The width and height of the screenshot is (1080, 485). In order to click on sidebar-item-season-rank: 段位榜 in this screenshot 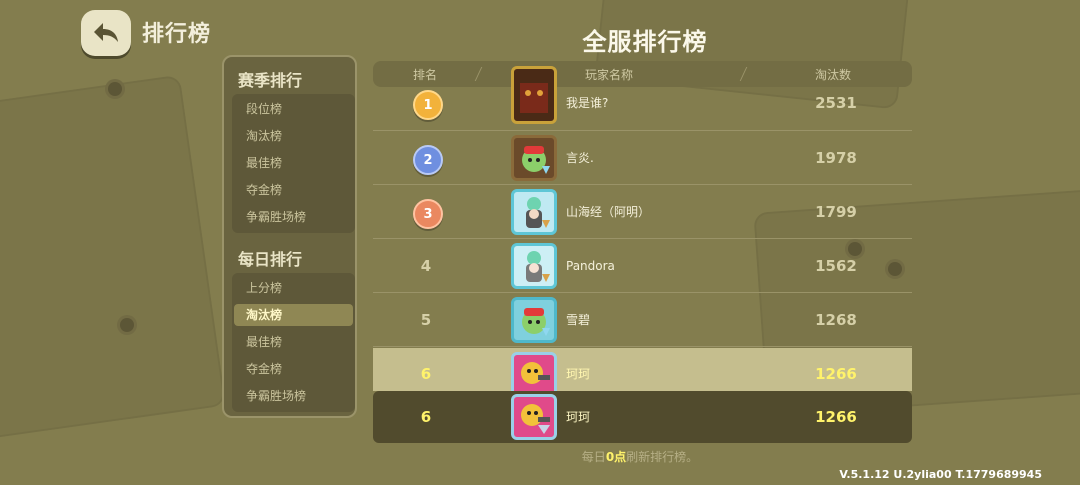, I will do `click(293, 109)`.